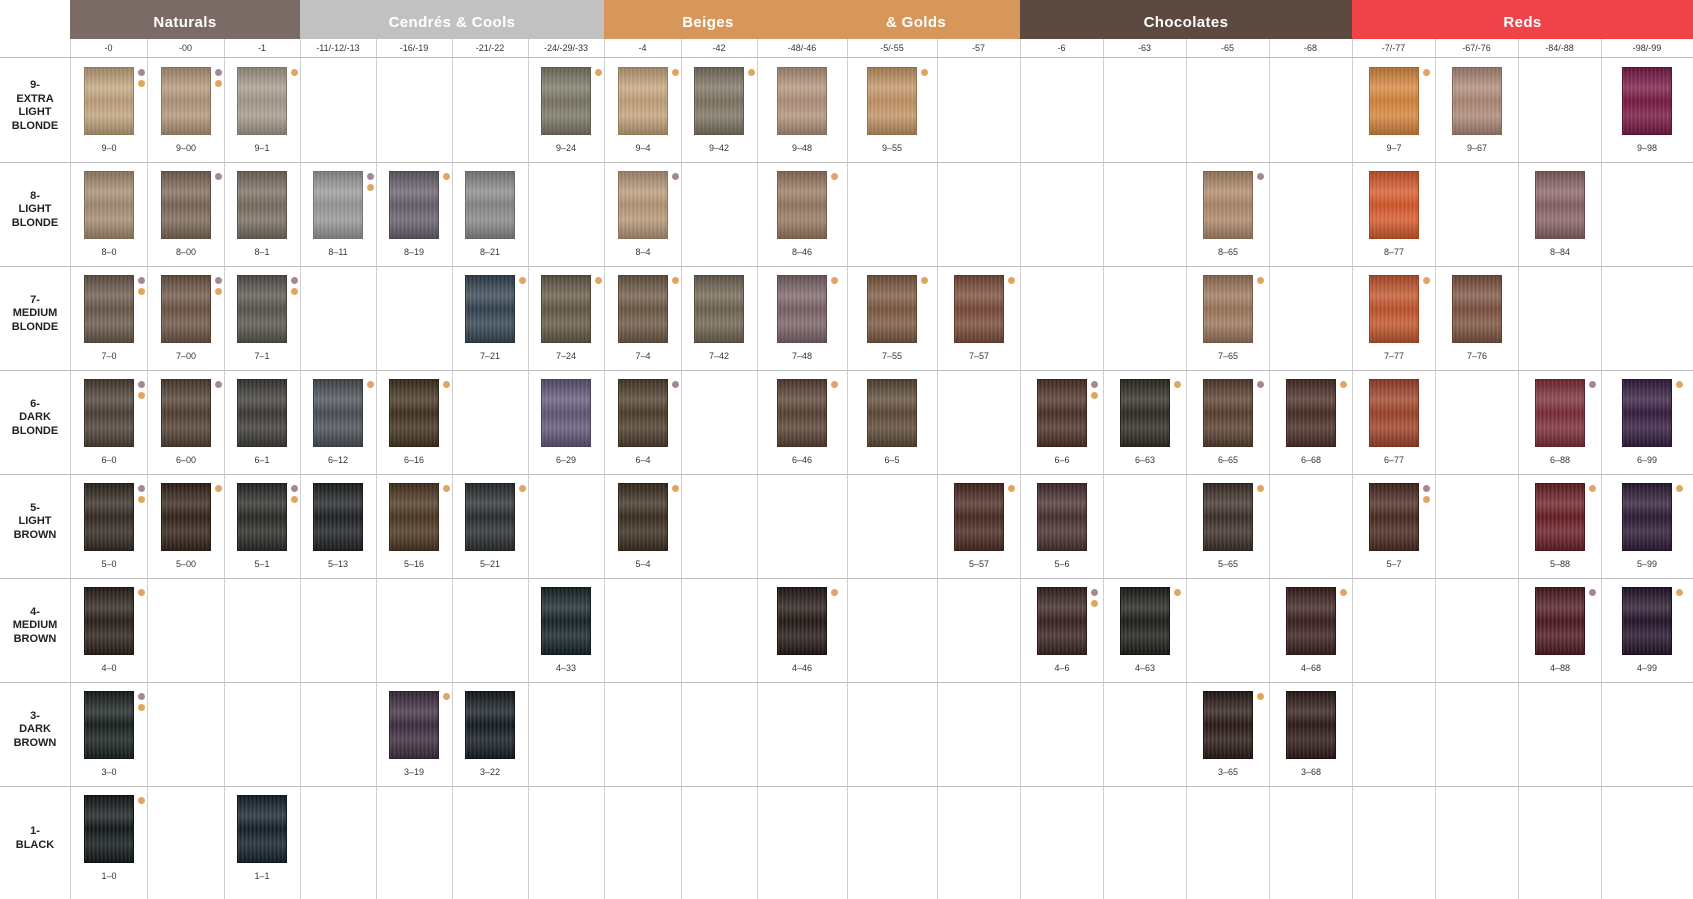 The image size is (1693, 899). I want to click on row-label-line: 9-, so click(35, 85).